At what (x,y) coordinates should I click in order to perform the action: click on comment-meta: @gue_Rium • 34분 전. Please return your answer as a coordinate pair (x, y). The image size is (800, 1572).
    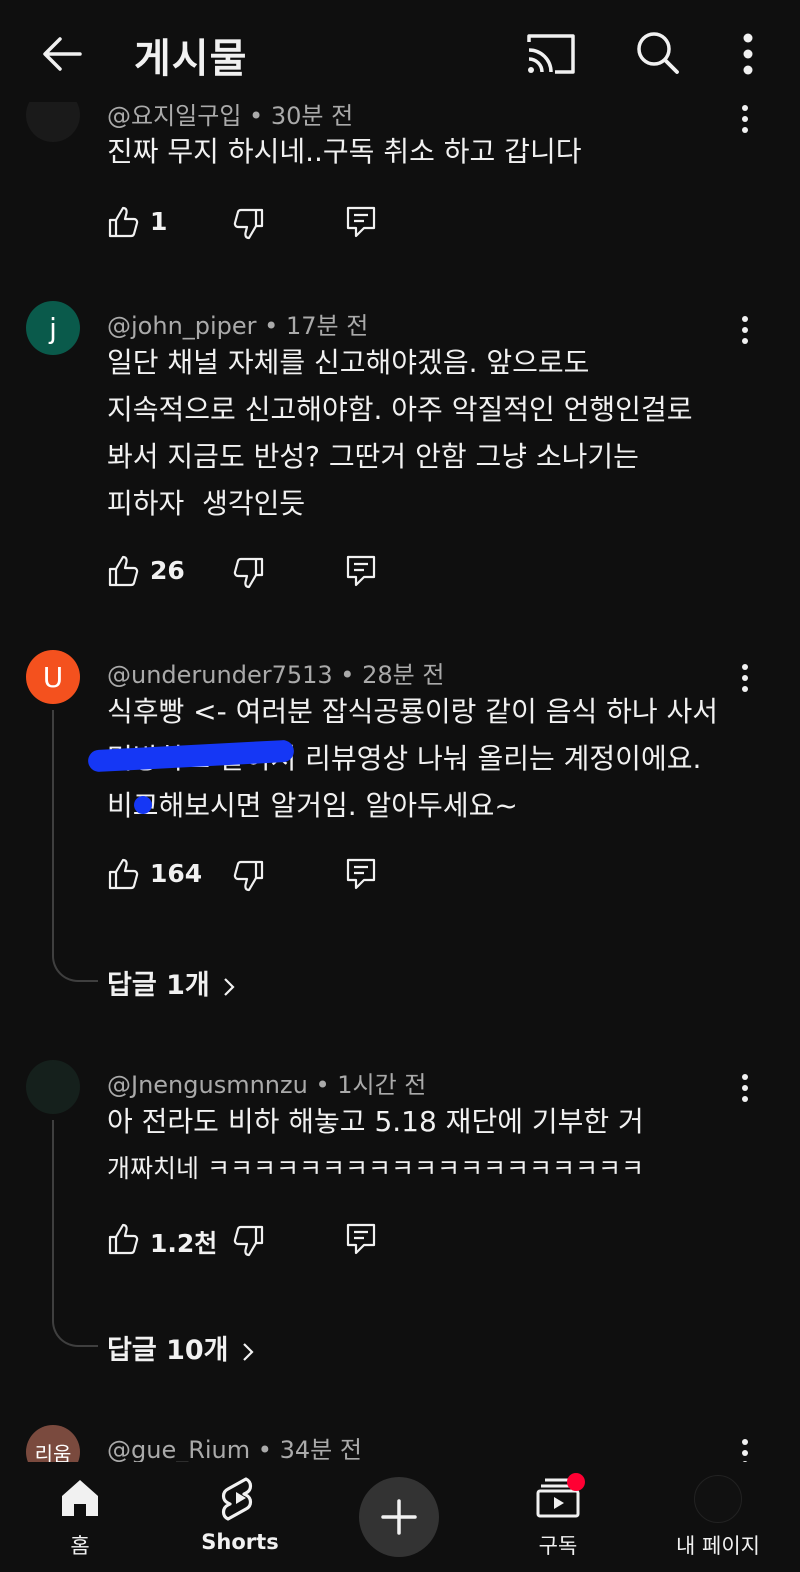
    Looking at the image, I should click on (234, 1449).